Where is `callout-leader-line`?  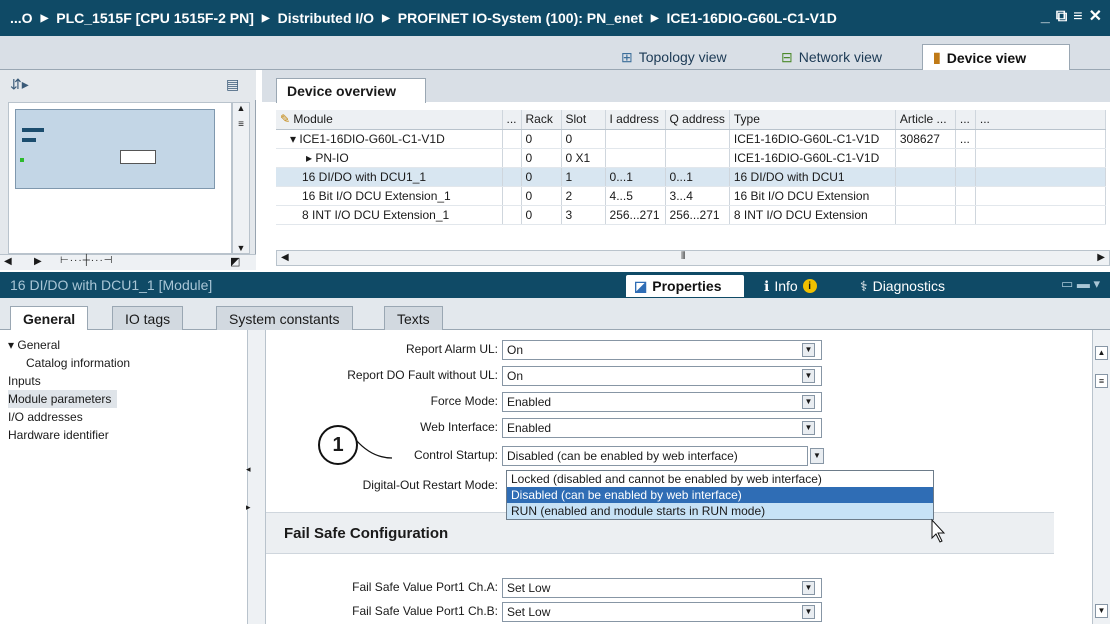 callout-leader-line is located at coordinates (650, 491).